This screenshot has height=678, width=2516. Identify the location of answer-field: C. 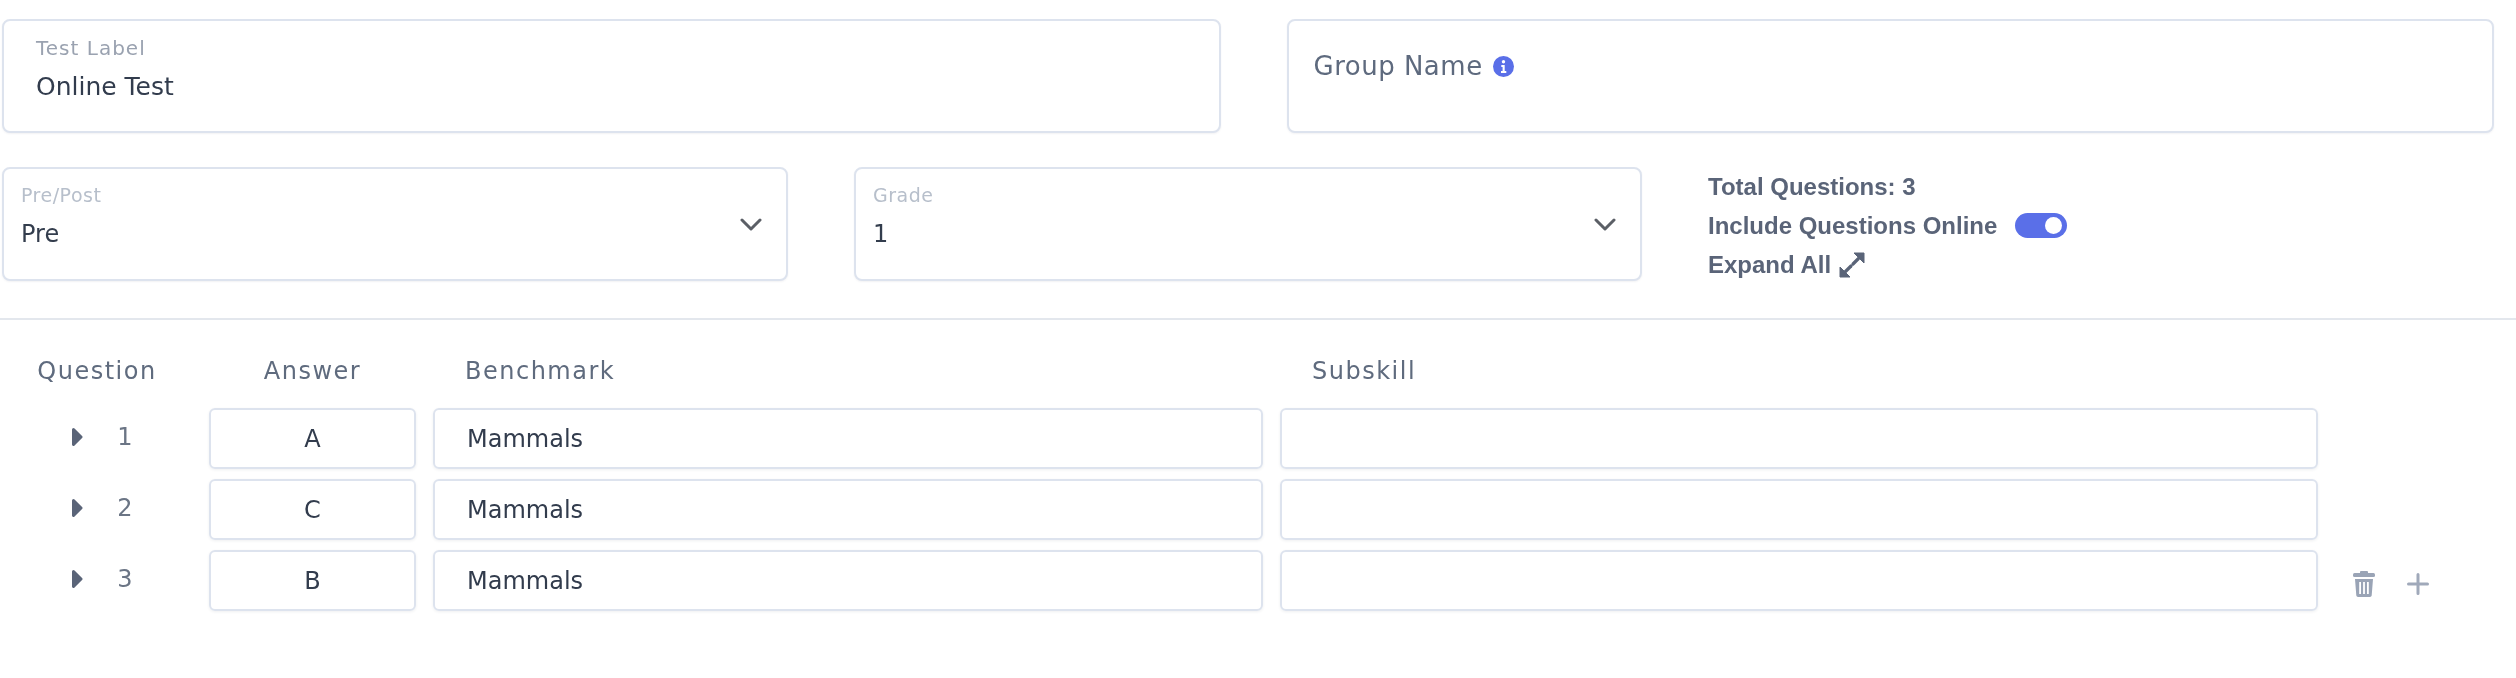
(312, 509).